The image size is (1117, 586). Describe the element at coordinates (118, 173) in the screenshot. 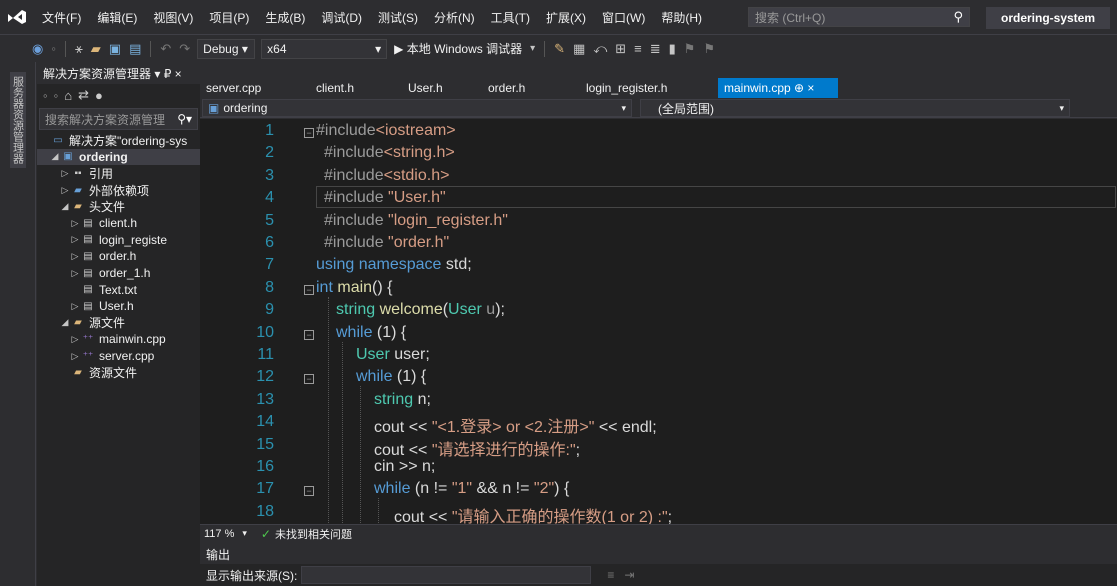

I see `tree-item: ▷ ▪▪ 引用` at that location.